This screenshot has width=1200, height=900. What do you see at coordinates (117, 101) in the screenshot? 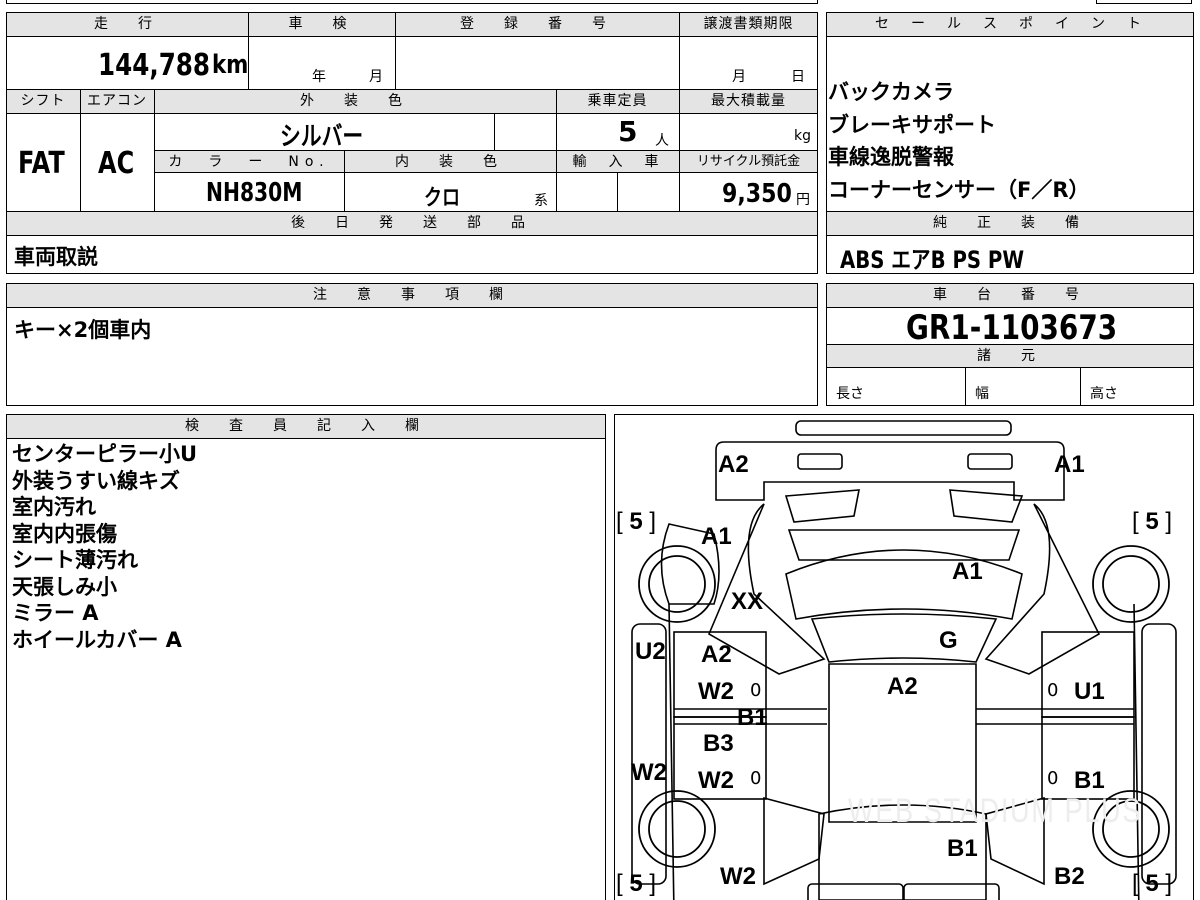
I see `ac-header: エアコン` at bounding box center [117, 101].